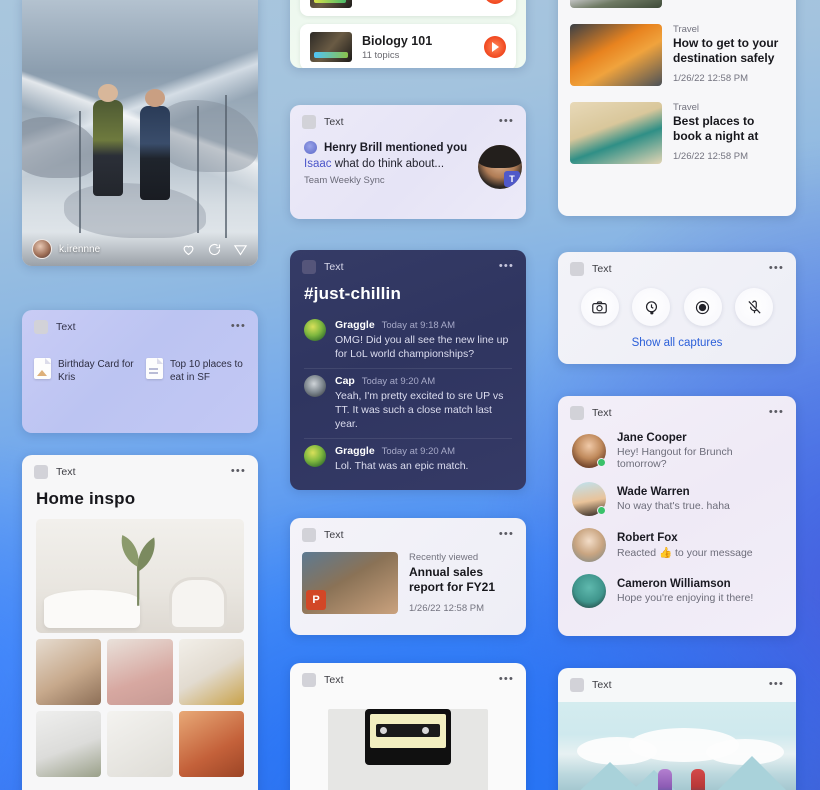 The width and height of the screenshot is (820, 790). Describe the element at coordinates (397, 40) in the screenshot. I see `course-title: Biology 101` at that location.